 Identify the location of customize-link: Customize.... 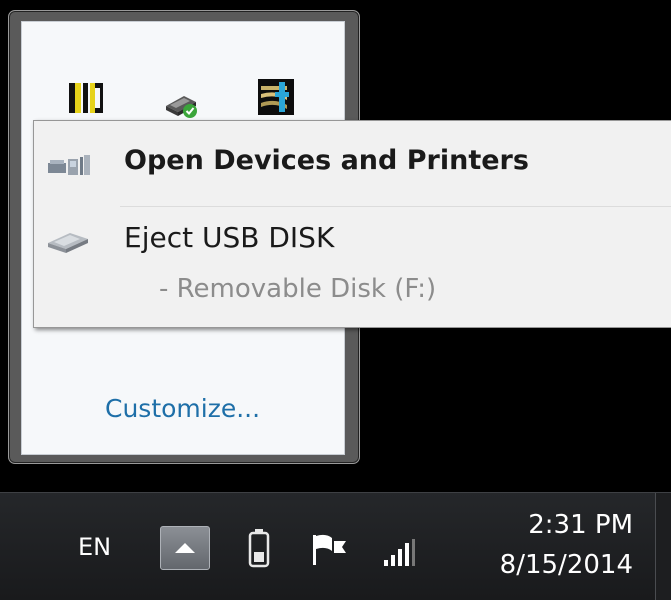
(182, 408).